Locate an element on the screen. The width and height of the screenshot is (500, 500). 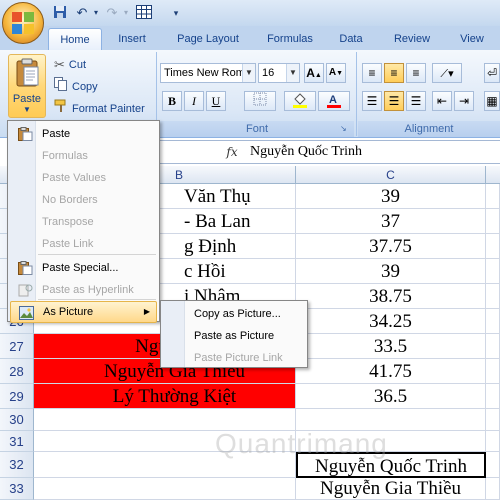
align-left-button: ☰ is located at coordinates (372, 101).